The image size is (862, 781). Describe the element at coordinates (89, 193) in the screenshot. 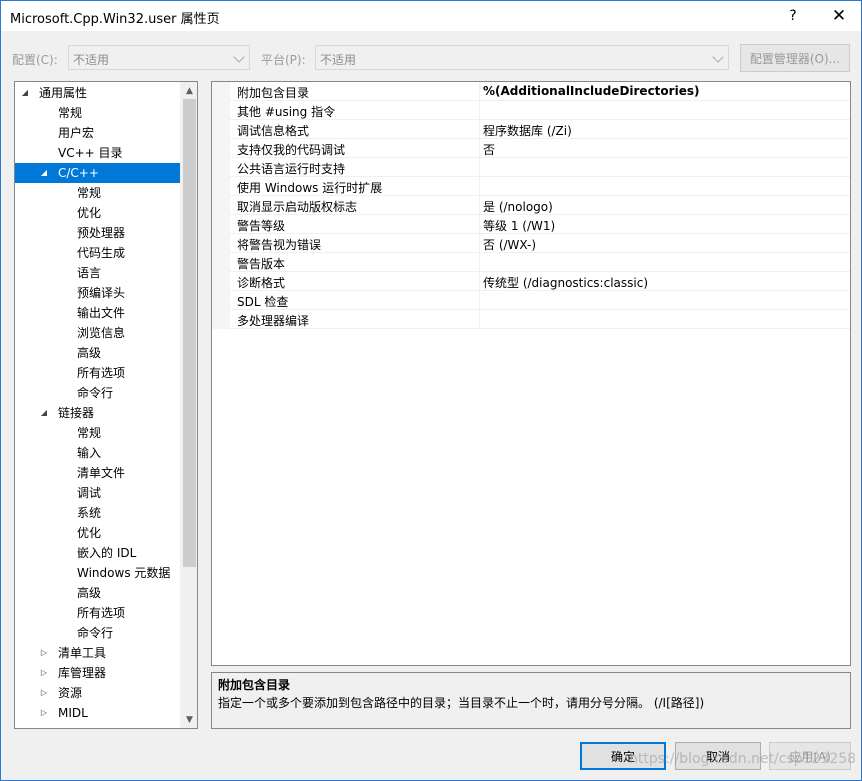

I see `tree-item-label: 常规` at that location.